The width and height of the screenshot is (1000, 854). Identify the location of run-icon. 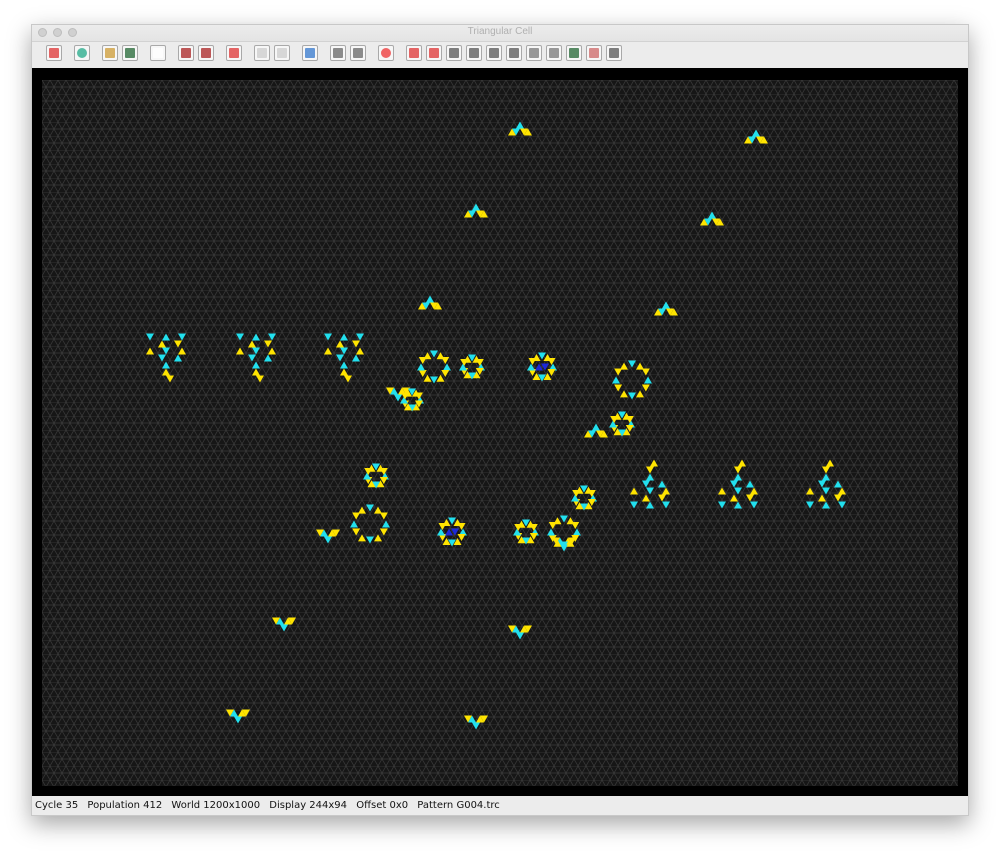
(186, 53).